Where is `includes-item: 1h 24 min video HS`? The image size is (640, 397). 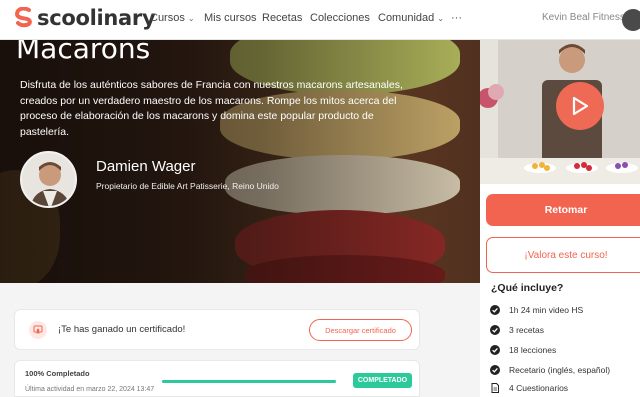 includes-item: 1h 24 min video HS is located at coordinates (536, 310).